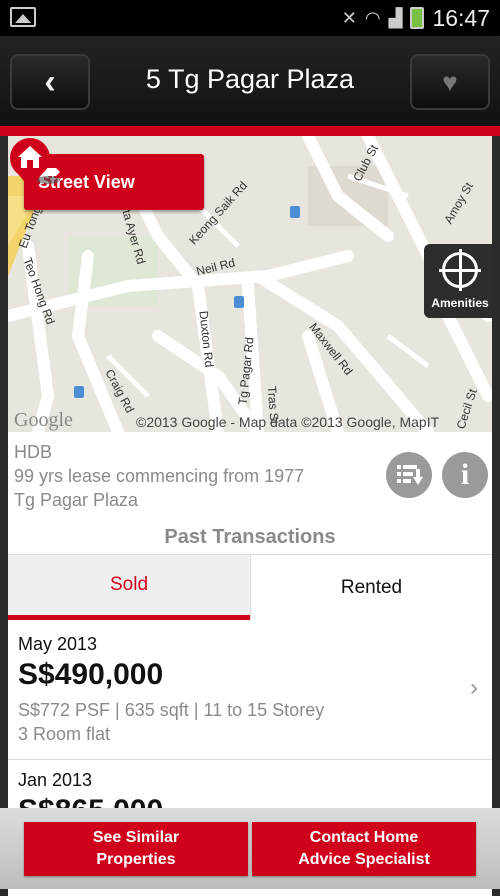 Image resolution: width=500 pixels, height=896 pixels. What do you see at coordinates (91, 674) in the screenshot?
I see `transaction-price: S$490,000` at bounding box center [91, 674].